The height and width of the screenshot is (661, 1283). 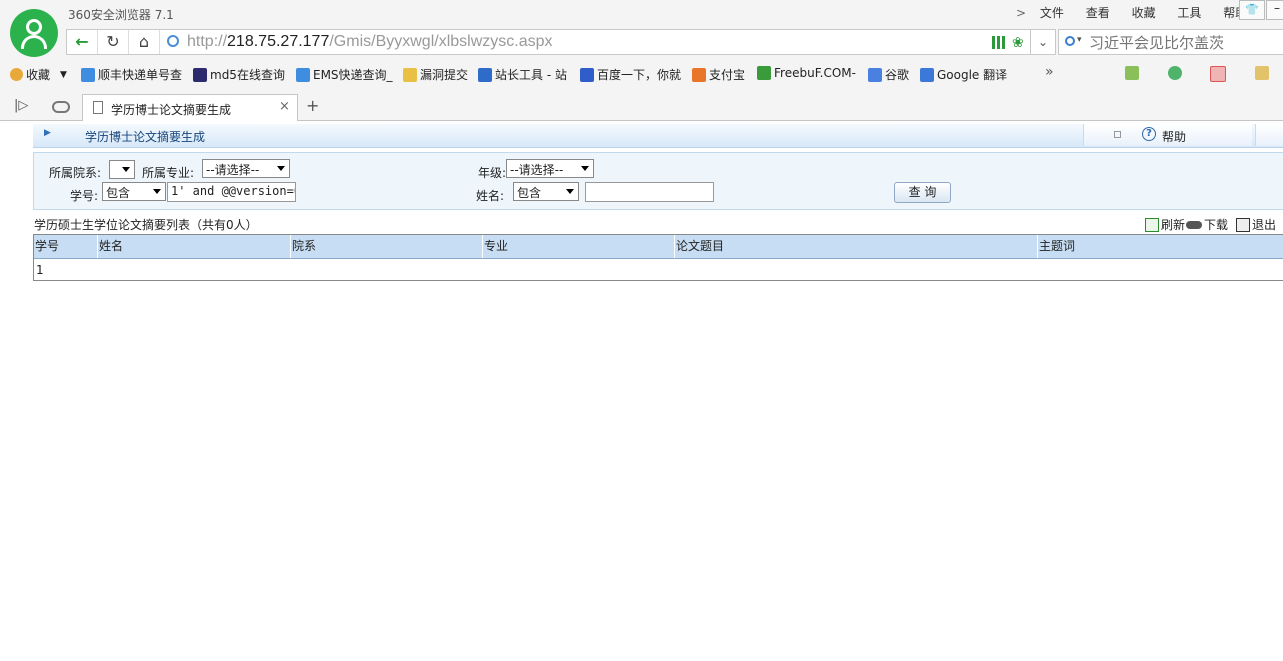 What do you see at coordinates (490, 196) in the screenshot?
I see `name-label: 姓名:` at bounding box center [490, 196].